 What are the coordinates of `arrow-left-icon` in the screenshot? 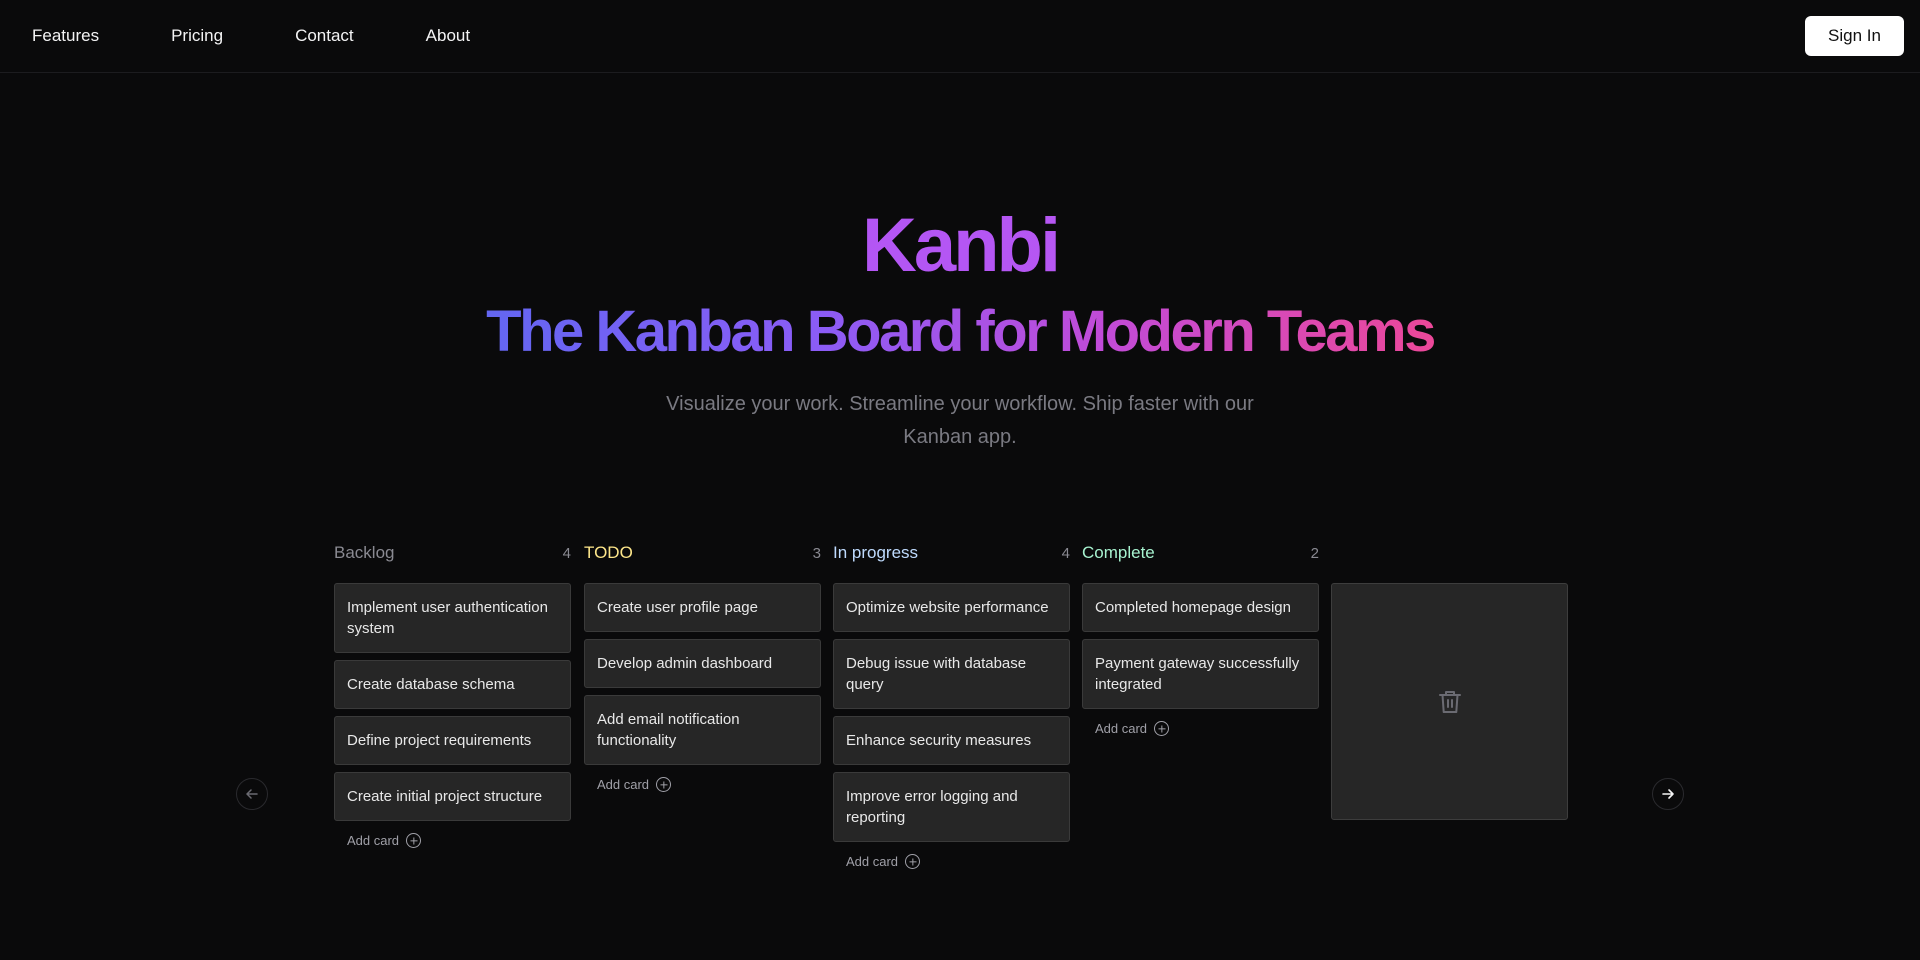 It's located at (252, 794).